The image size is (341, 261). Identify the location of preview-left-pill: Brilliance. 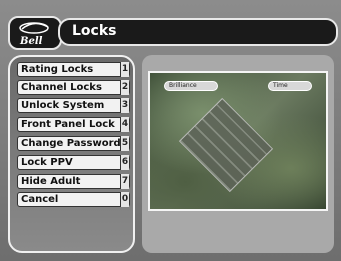
(191, 86).